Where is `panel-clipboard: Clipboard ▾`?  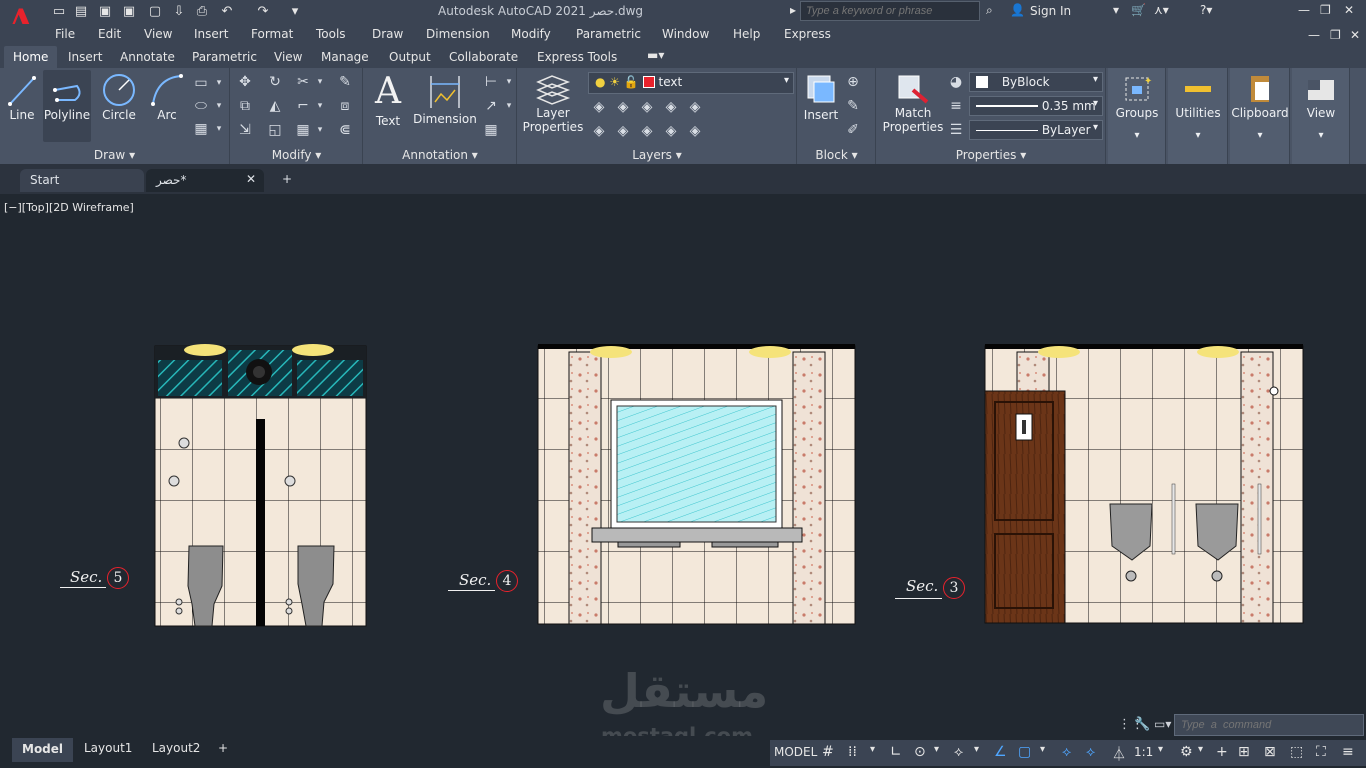
panel-clipboard: Clipboard ▾ is located at coordinates (1260, 116).